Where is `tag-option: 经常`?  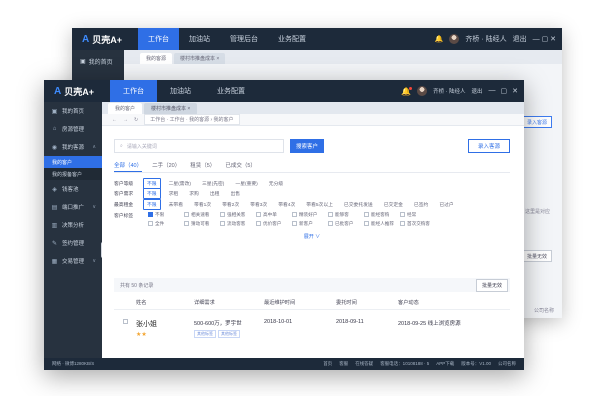
tag-option: 经常 is located at coordinates (418, 215).